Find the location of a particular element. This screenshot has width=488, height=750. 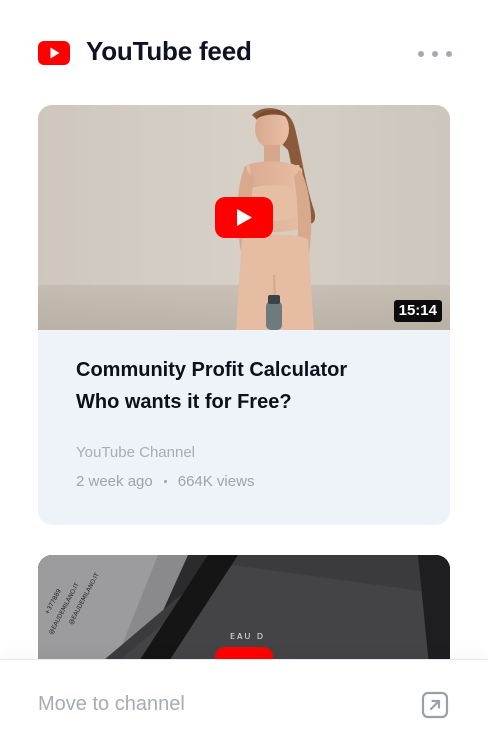

video-meta: 2 week ago 664K views is located at coordinates (246, 481).